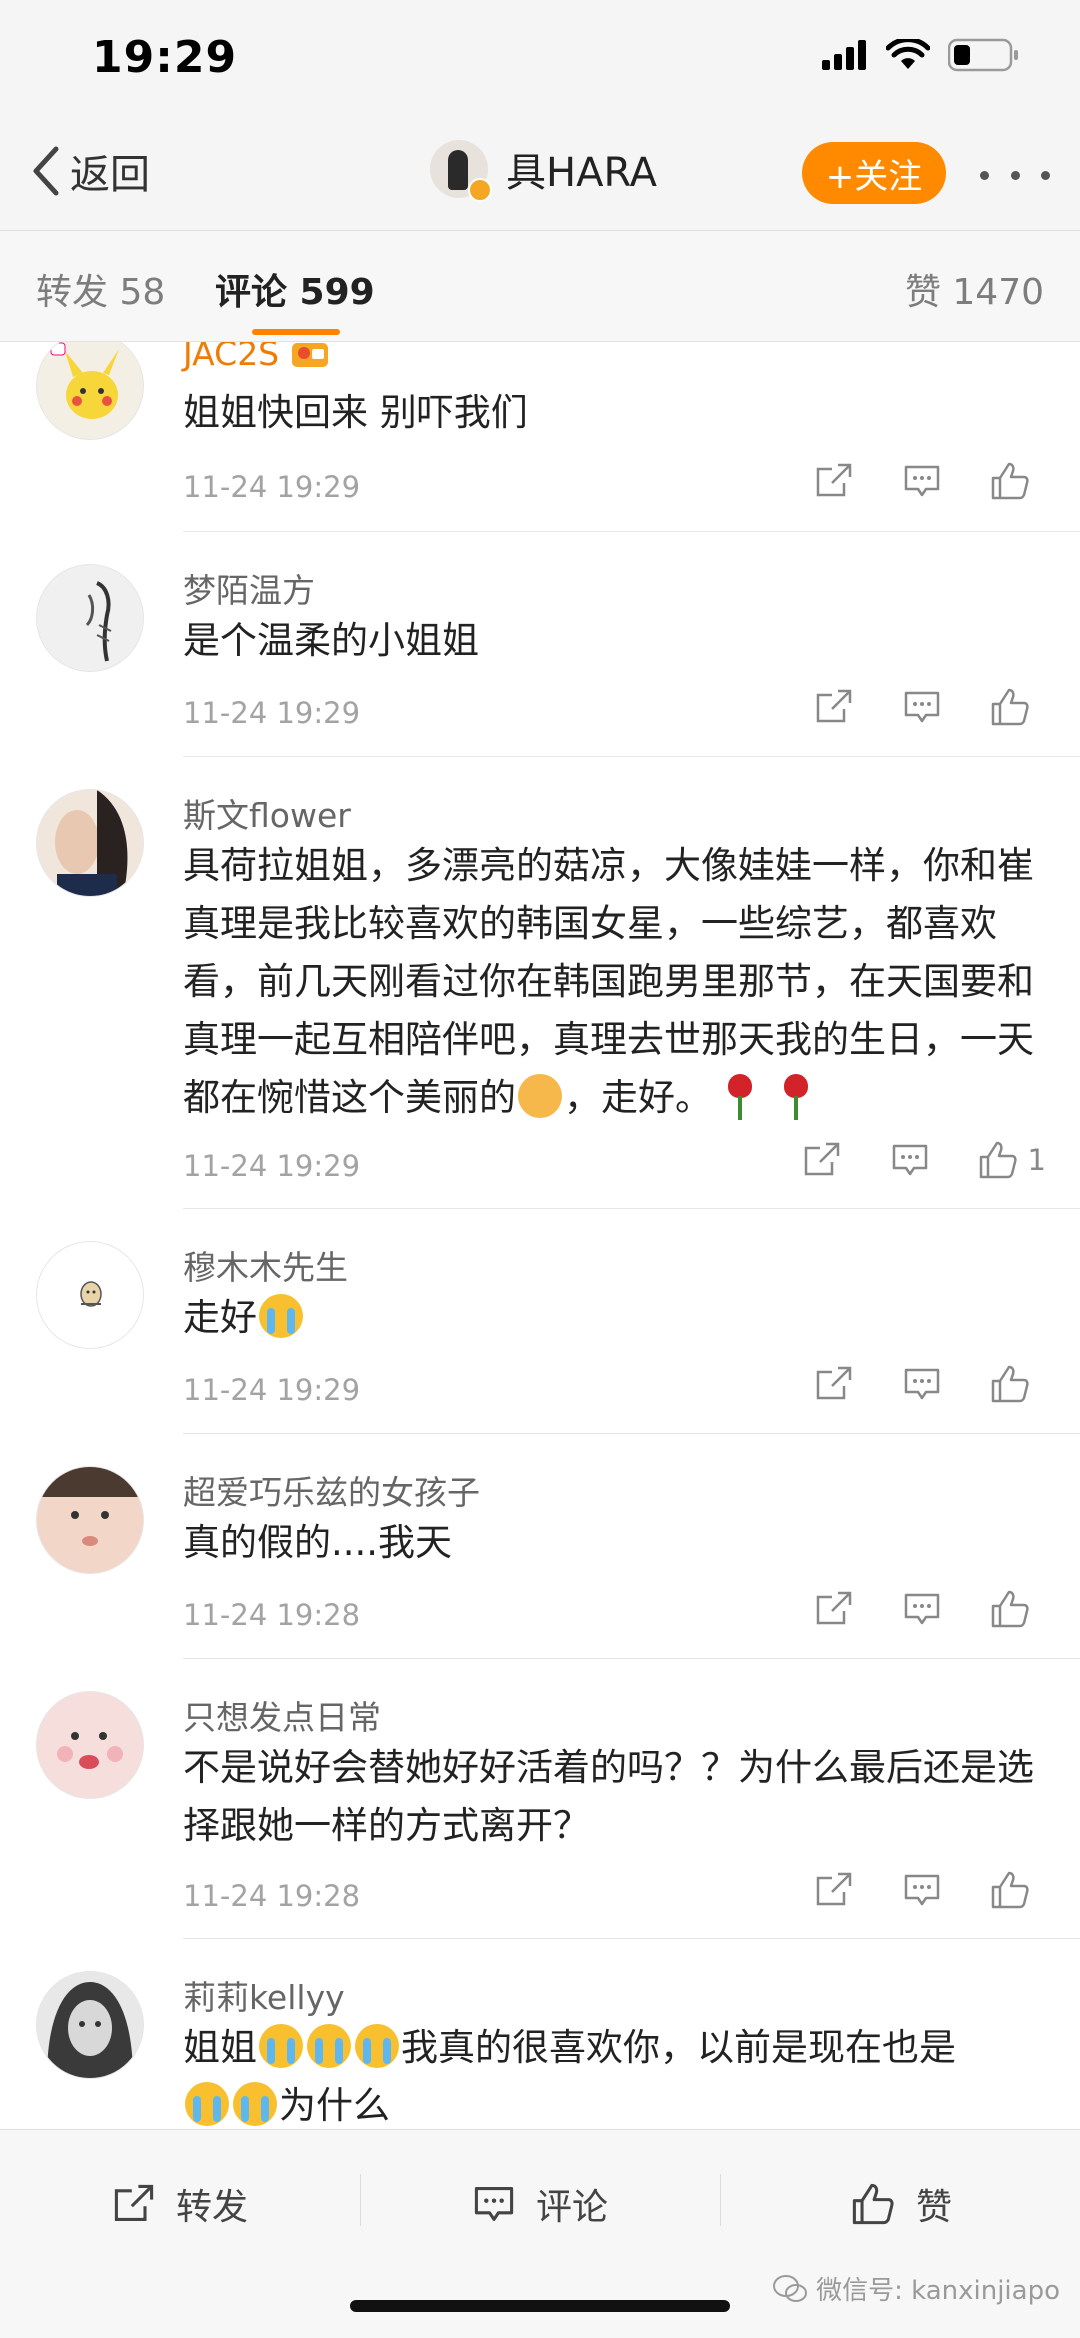 The width and height of the screenshot is (1080, 2338). I want to click on tab-comment: 评论 599, so click(295, 289).